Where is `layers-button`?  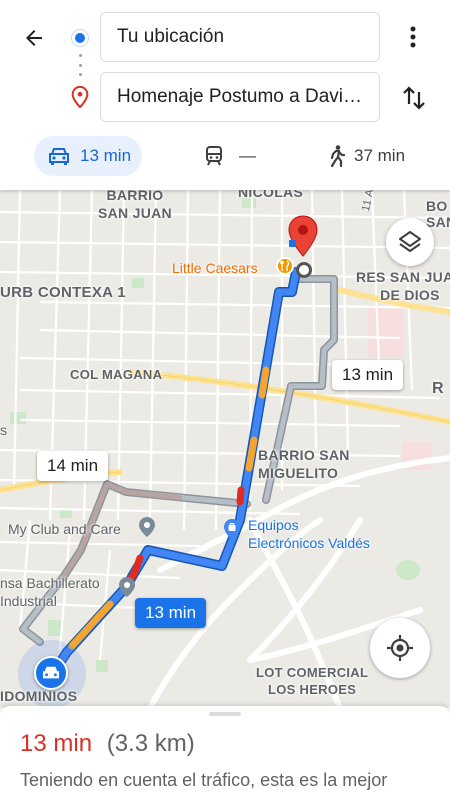
layers-button is located at coordinates (410, 242).